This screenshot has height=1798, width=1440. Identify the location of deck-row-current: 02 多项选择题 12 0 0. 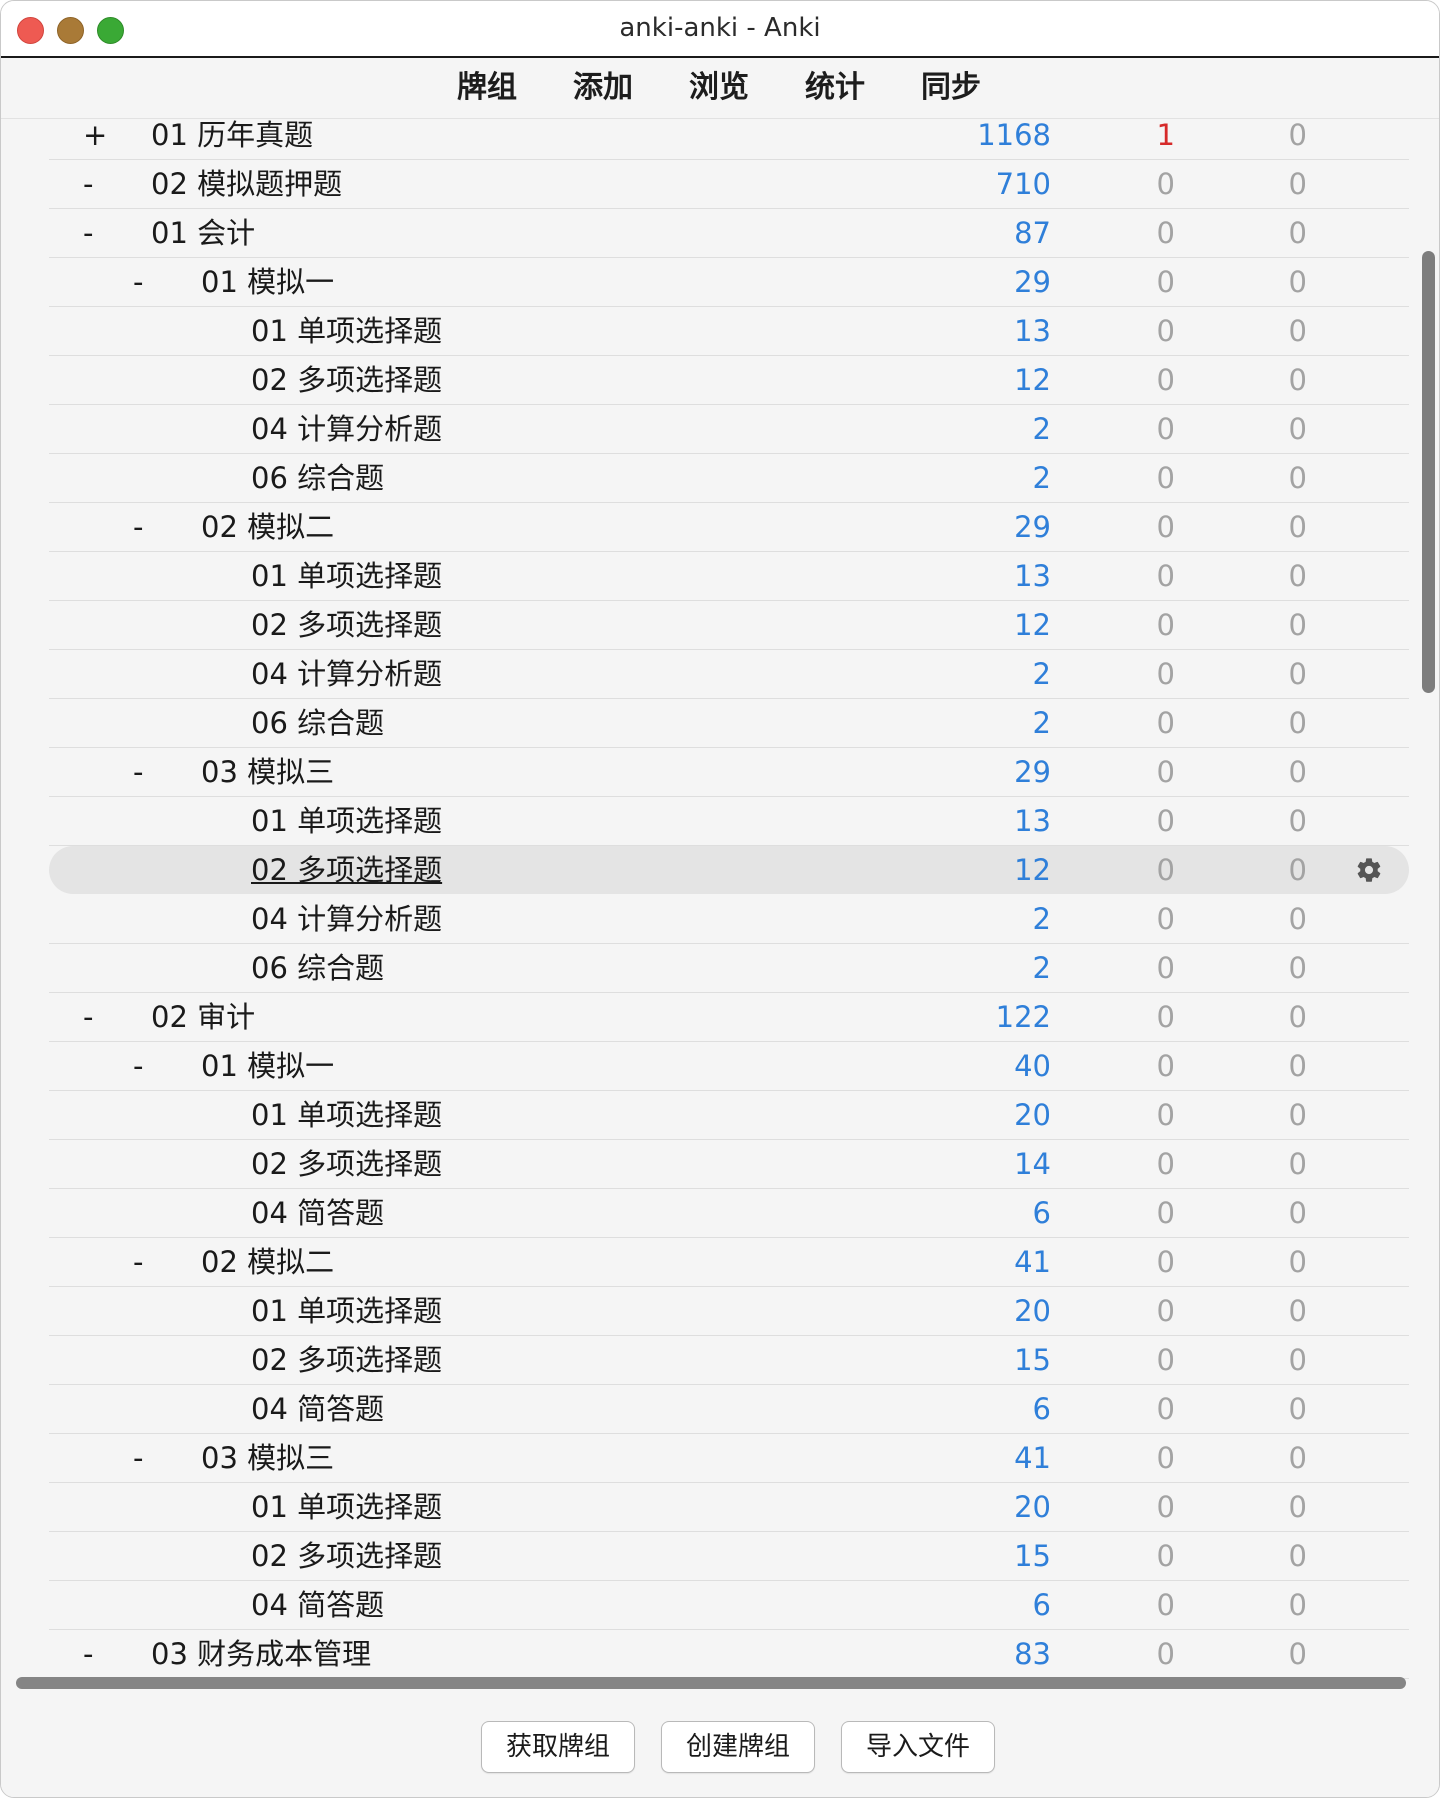
(729, 870).